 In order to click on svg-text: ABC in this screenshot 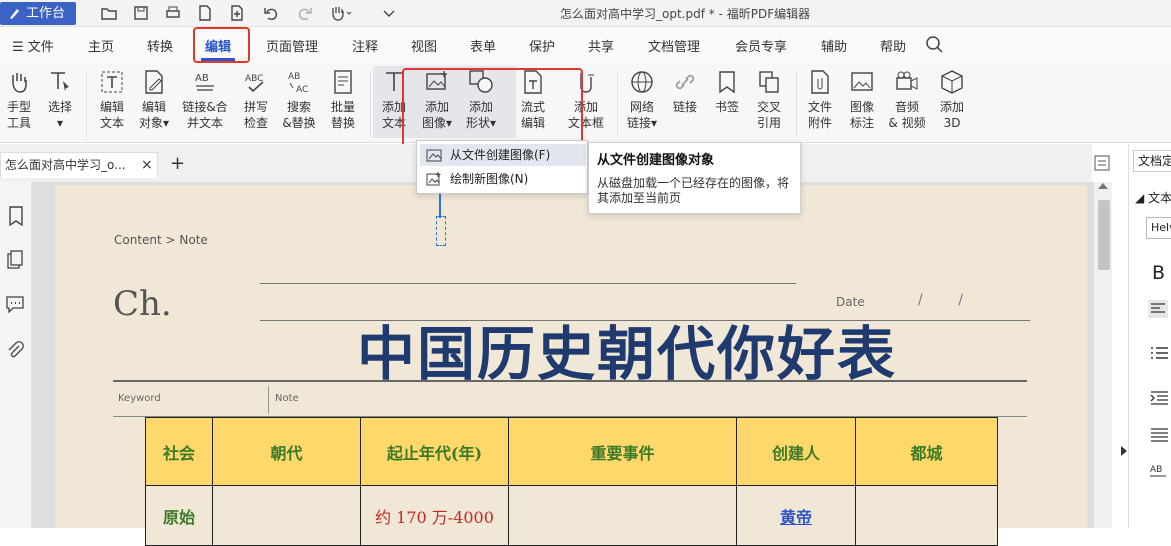, I will do `click(254, 79)`.